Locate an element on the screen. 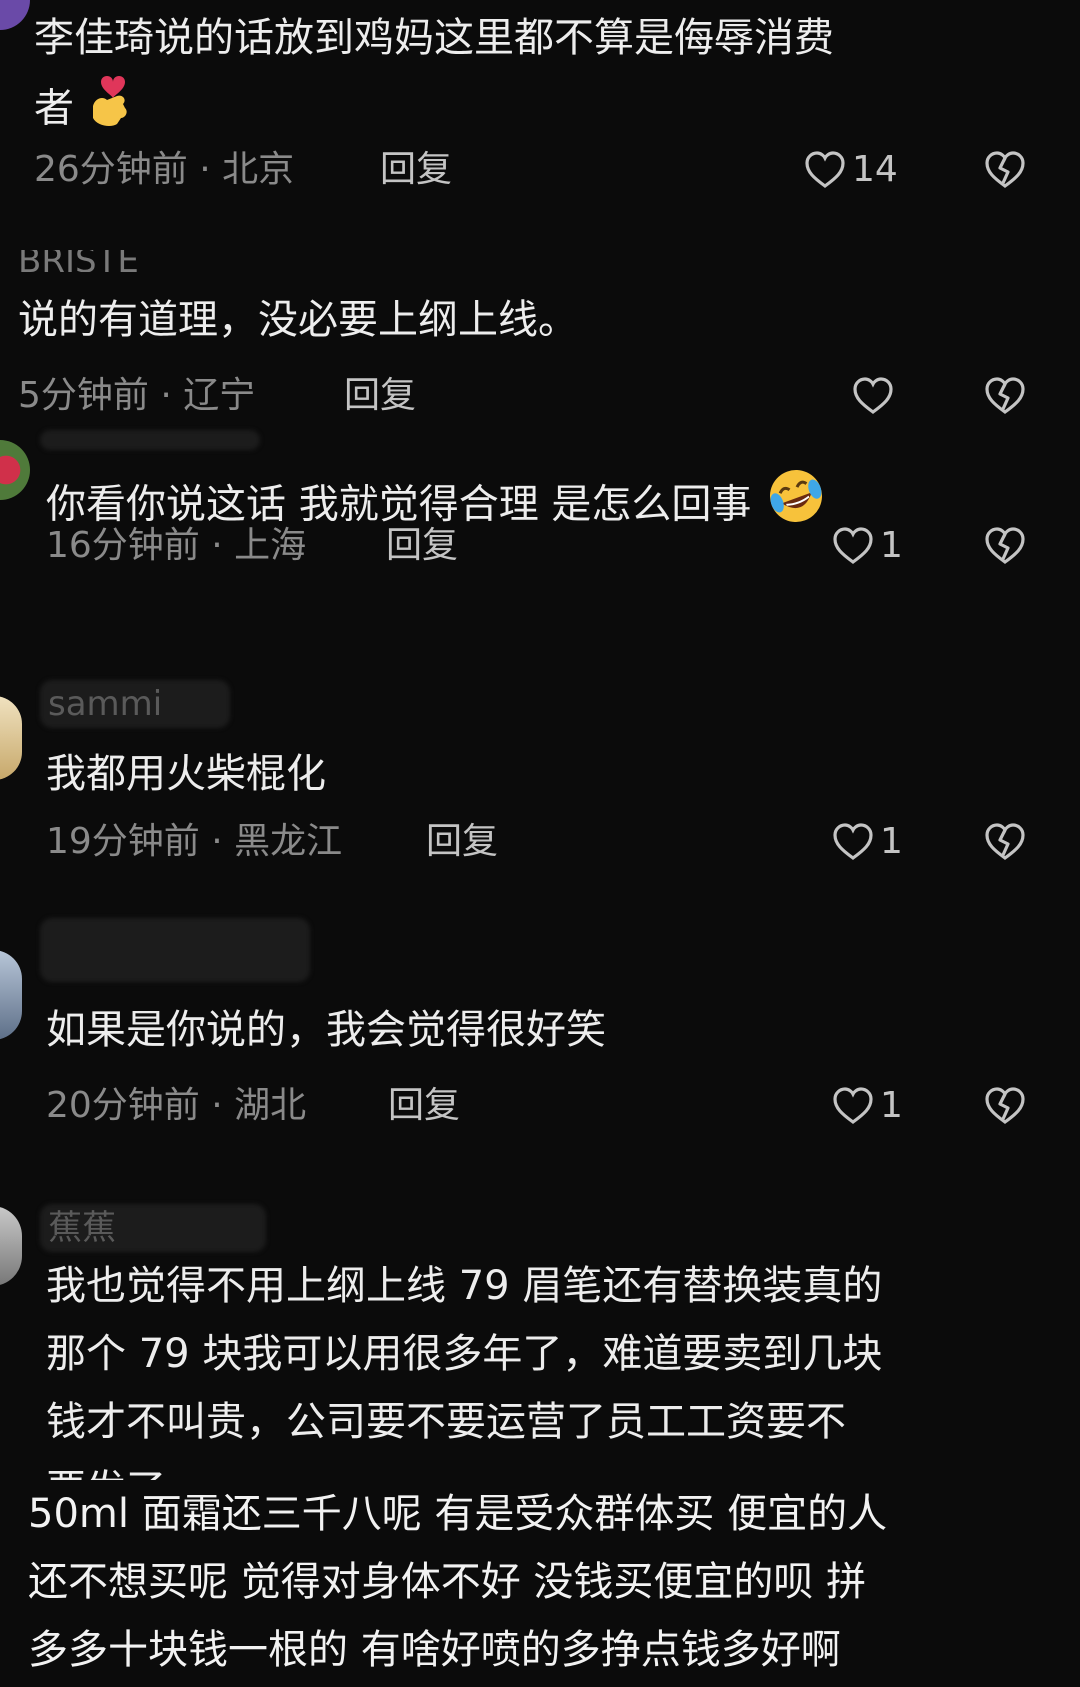  comment-text-fragment: 者 is located at coordinates (54, 108).